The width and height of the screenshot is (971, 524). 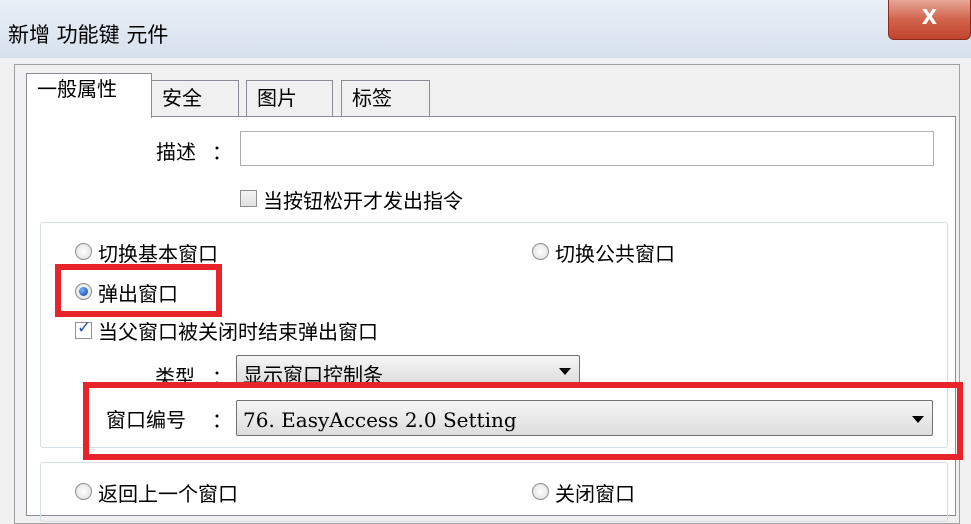 I want to click on close-icon: X, so click(x=929, y=17).